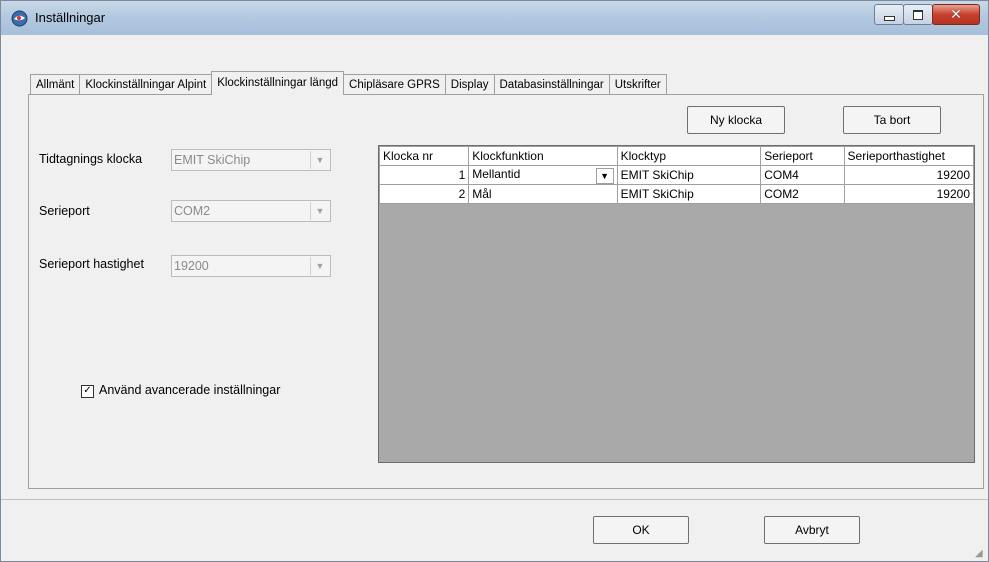 The height and width of the screenshot is (562, 989). What do you see at coordinates (889, 18) in the screenshot?
I see `minimize-icon` at bounding box center [889, 18].